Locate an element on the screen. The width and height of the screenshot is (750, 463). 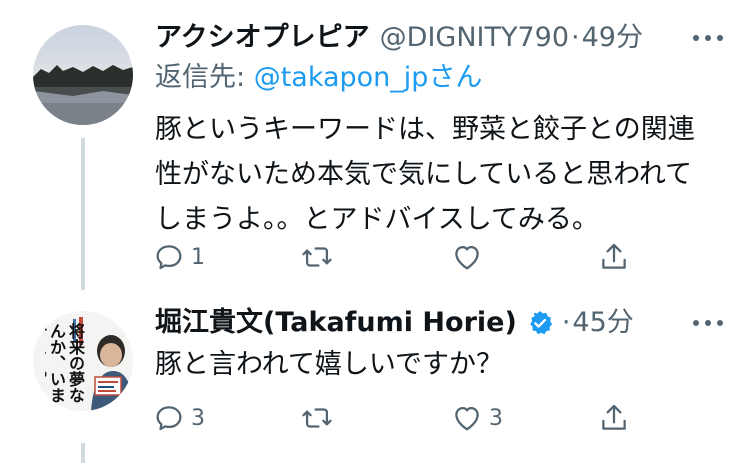
reply-button: 1 is located at coordinates (178, 257).